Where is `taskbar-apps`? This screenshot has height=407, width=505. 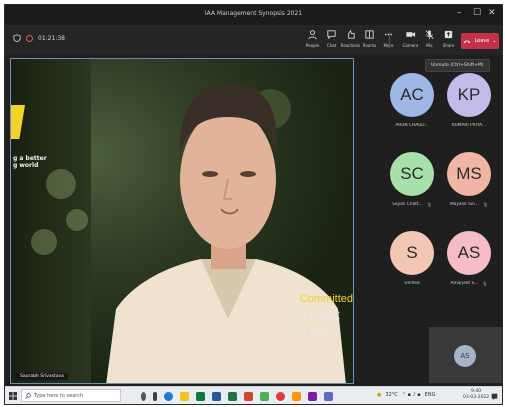
taskbar-apps is located at coordinates (240, 395).